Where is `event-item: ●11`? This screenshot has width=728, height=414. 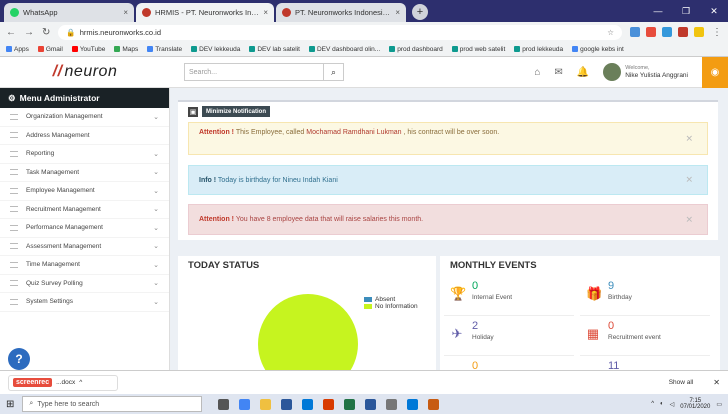
event-item: ●11 is located at coordinates (645, 363).